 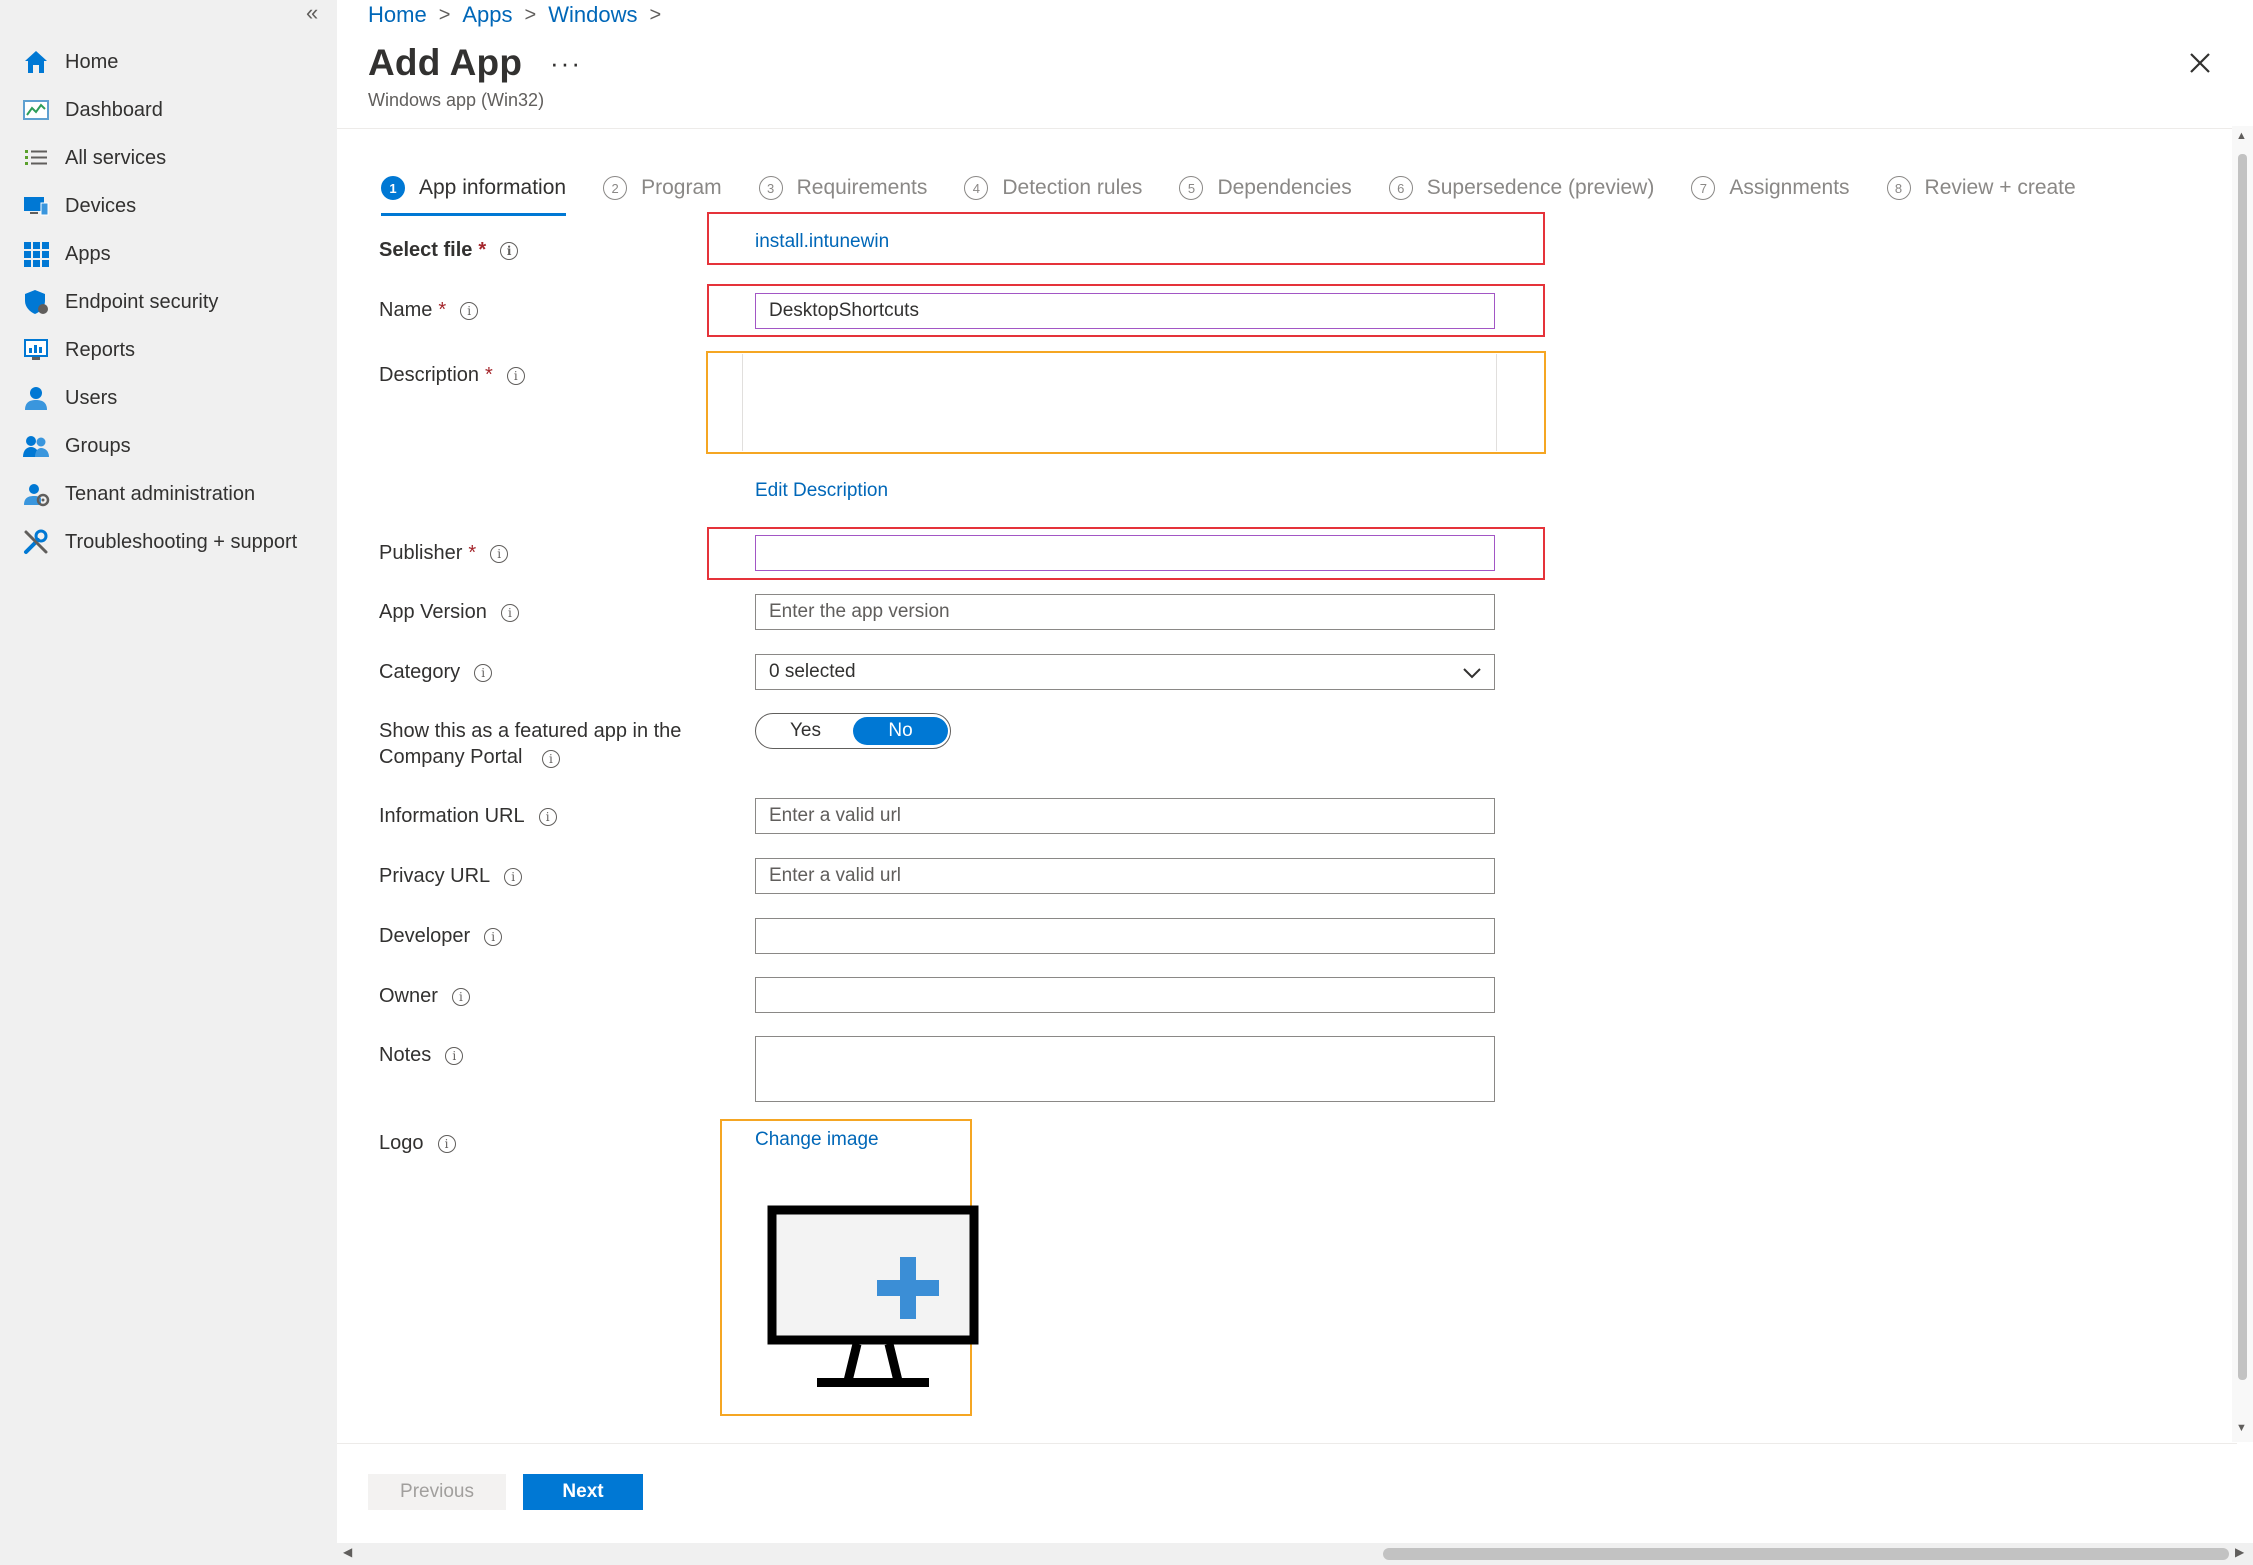 What do you see at coordinates (615, 188) in the screenshot?
I see `step-number: 2` at bounding box center [615, 188].